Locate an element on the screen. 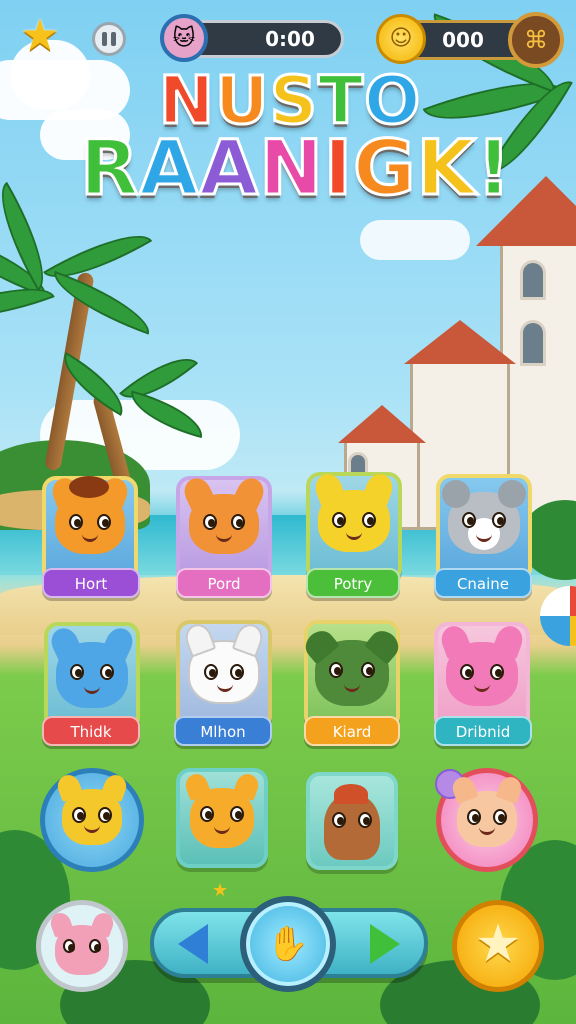 This screenshot has width=576, height=1024. pink-cat-character is located at coordinates (482, 664).